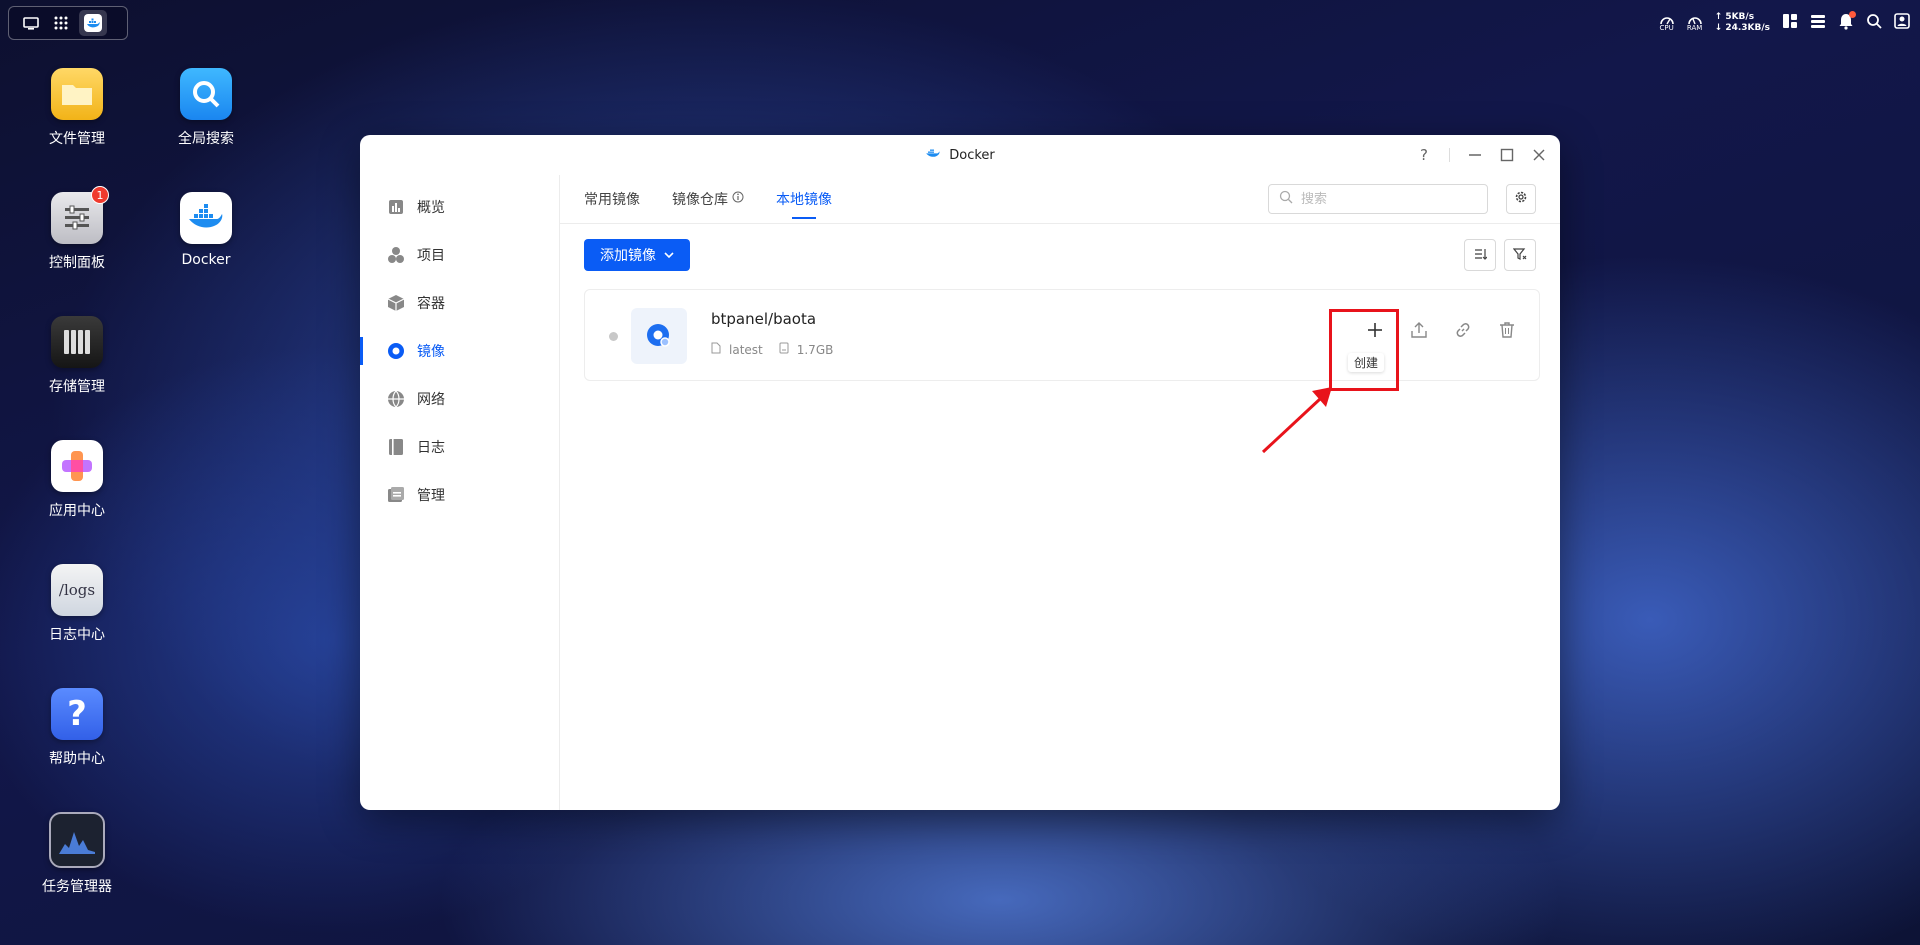 The width and height of the screenshot is (1920, 945). What do you see at coordinates (206, 94) in the screenshot?
I see `magnifier-icon` at bounding box center [206, 94].